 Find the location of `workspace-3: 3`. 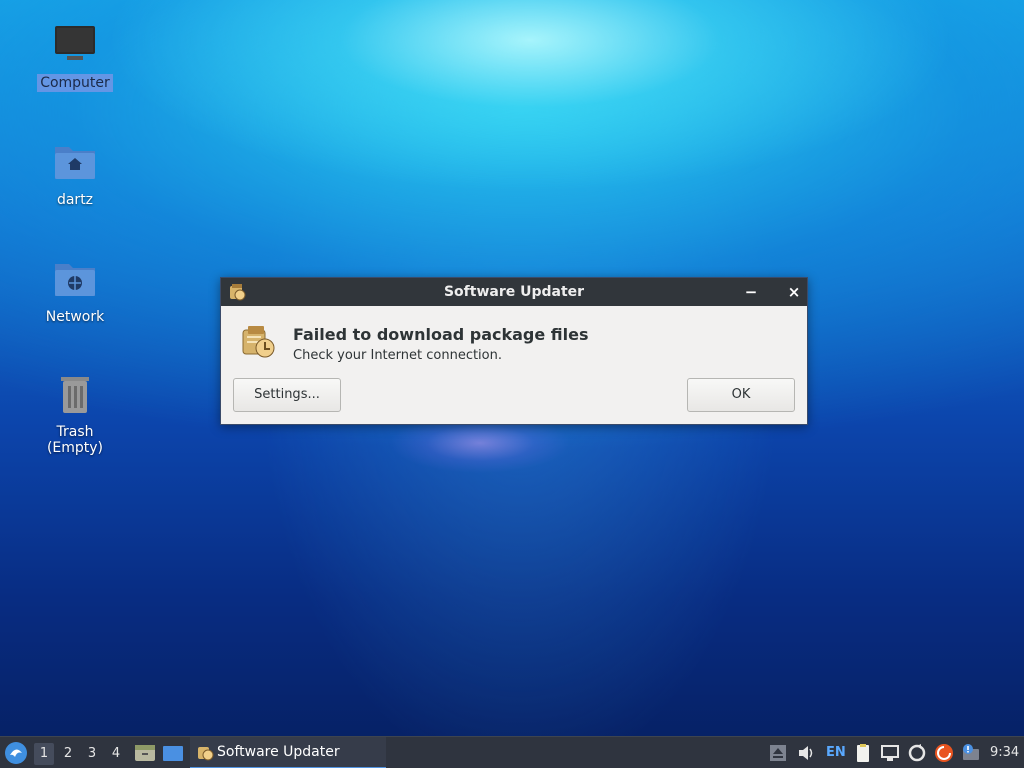

workspace-3: 3 is located at coordinates (92, 754).